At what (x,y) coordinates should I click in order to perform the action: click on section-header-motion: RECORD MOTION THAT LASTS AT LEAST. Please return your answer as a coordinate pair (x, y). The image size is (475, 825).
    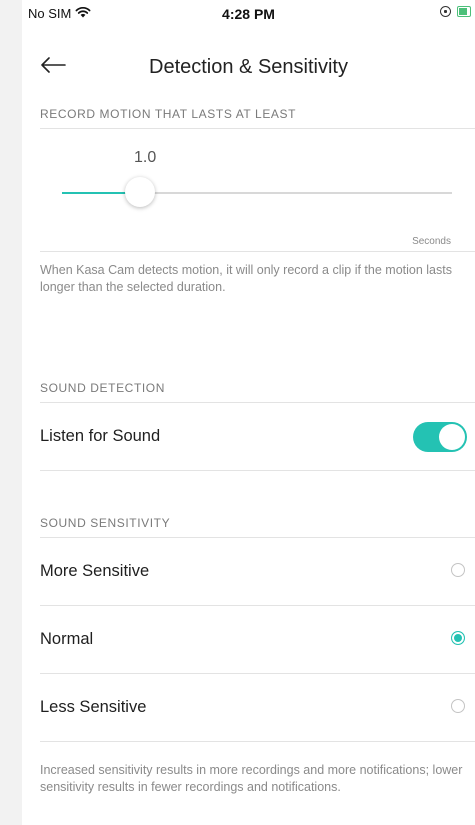
    Looking at the image, I should click on (168, 114).